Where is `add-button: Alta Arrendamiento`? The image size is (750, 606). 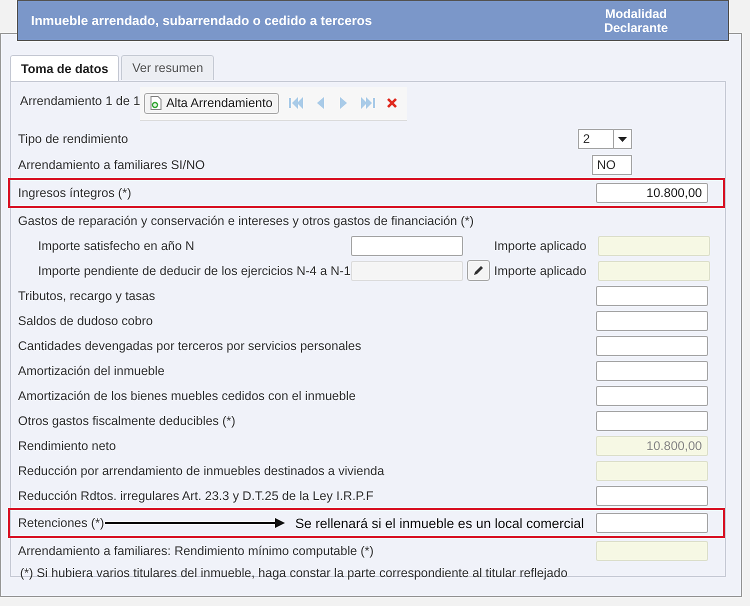 add-button: Alta Arrendamiento is located at coordinates (211, 103).